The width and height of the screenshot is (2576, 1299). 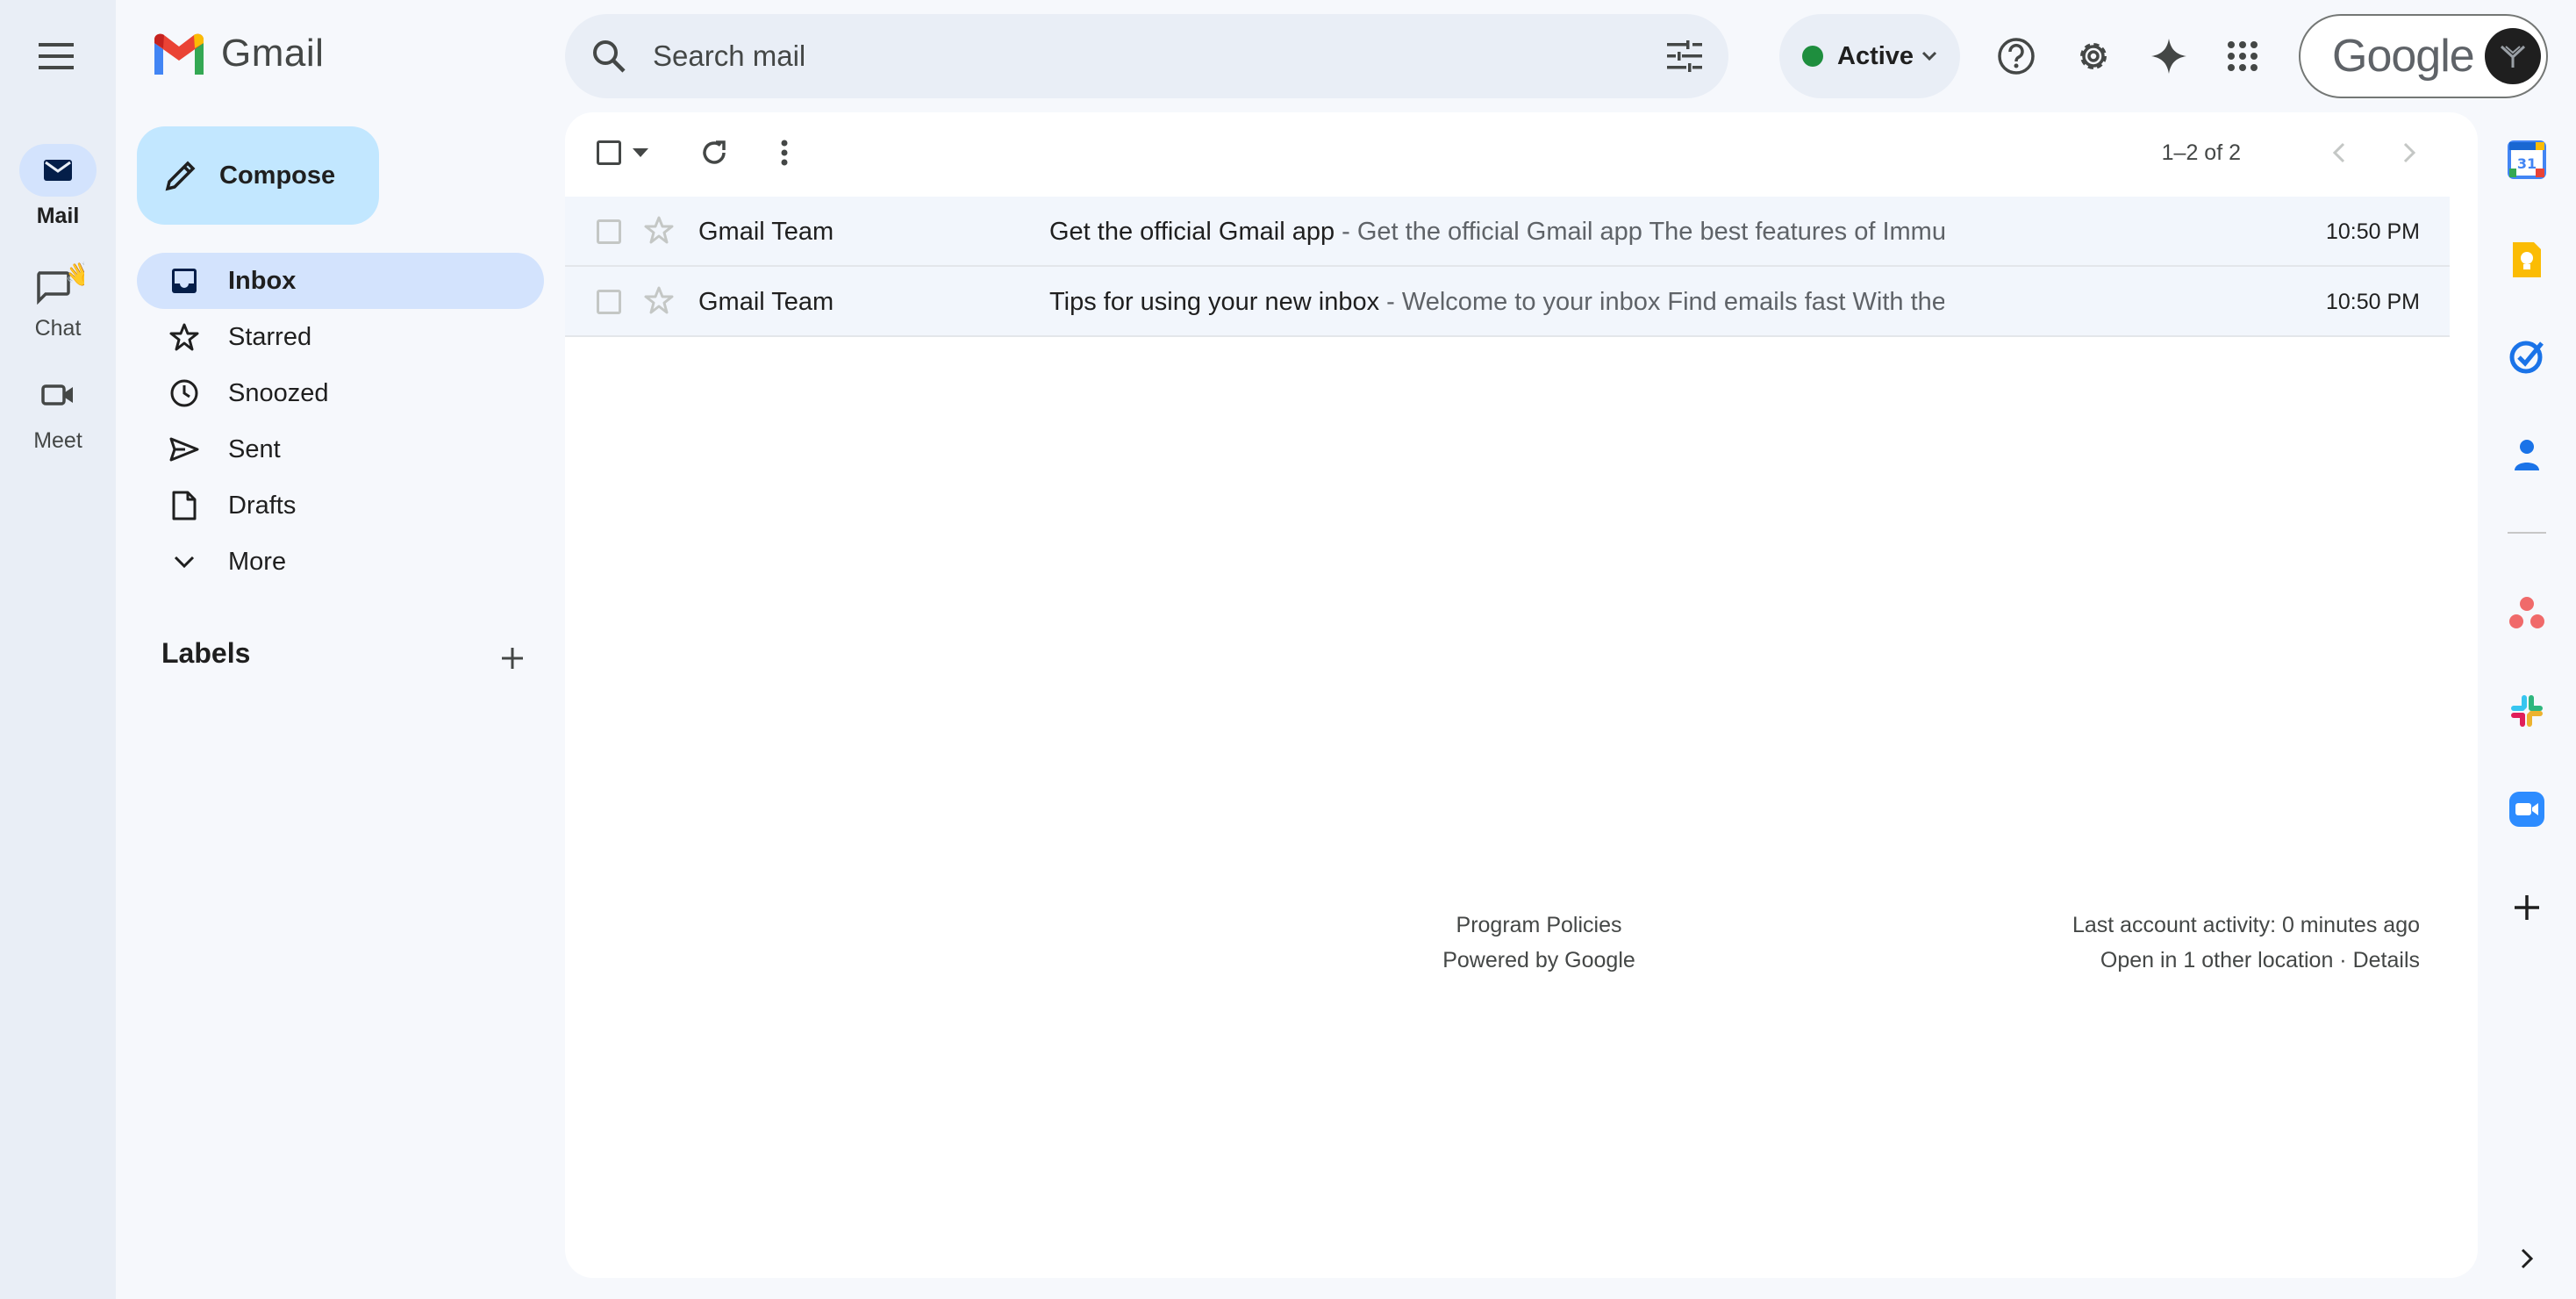 What do you see at coordinates (2403, 56) in the screenshot?
I see `google-wordmark: Google` at bounding box center [2403, 56].